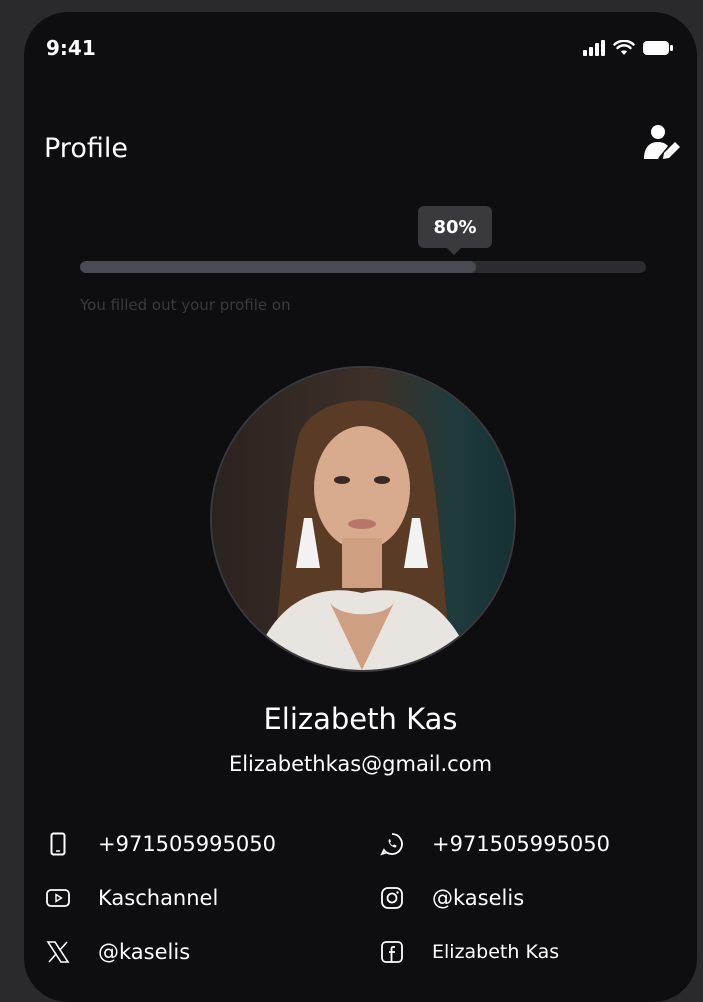 The width and height of the screenshot is (703, 1002). Describe the element at coordinates (392, 898) in the screenshot. I see `instagram-icon` at that location.